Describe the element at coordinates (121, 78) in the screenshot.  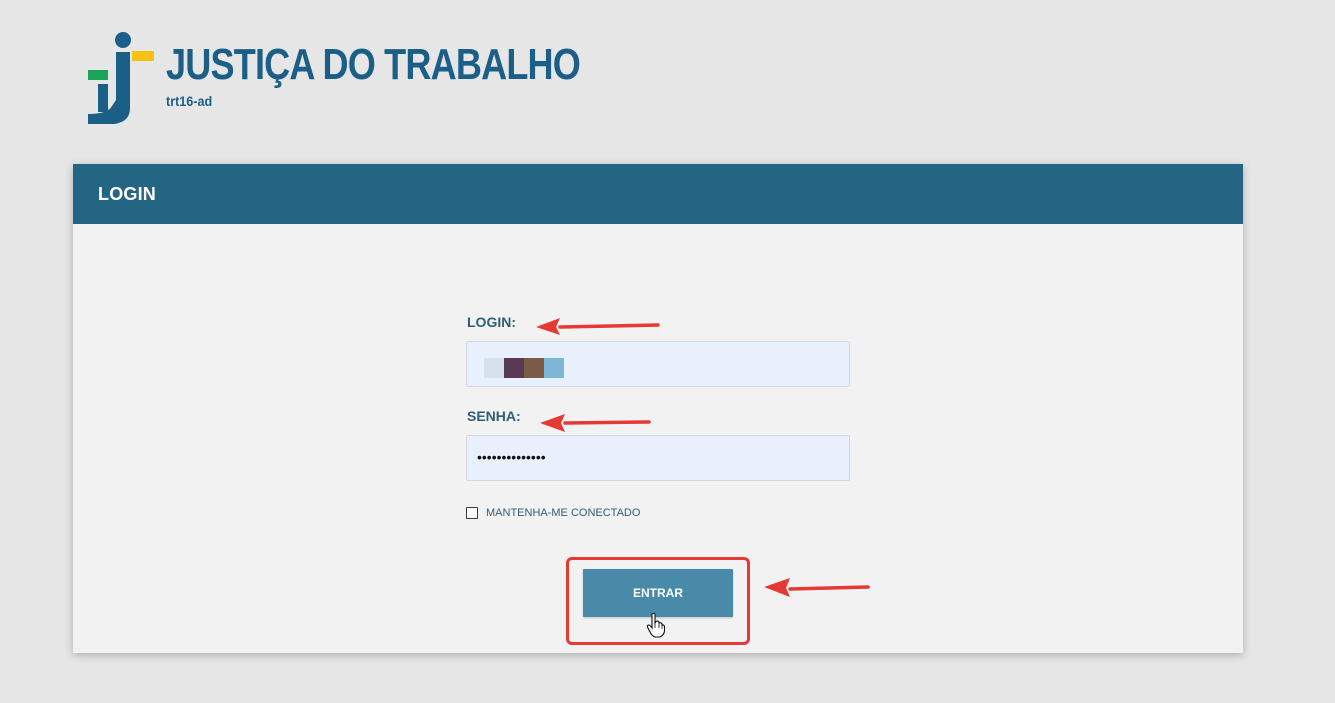
I see `justica-logo-icon` at that location.